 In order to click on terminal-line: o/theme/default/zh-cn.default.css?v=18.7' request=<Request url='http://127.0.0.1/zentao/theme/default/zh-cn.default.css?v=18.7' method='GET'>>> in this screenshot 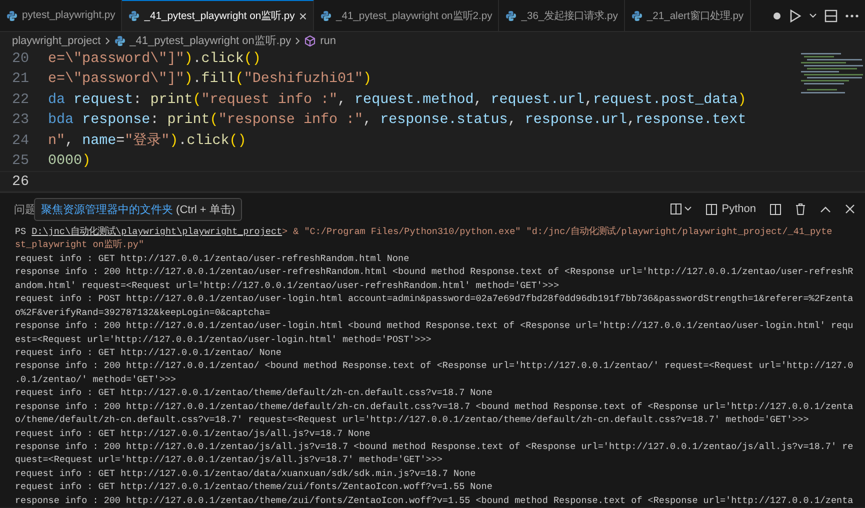, I will do `click(412, 420)`.